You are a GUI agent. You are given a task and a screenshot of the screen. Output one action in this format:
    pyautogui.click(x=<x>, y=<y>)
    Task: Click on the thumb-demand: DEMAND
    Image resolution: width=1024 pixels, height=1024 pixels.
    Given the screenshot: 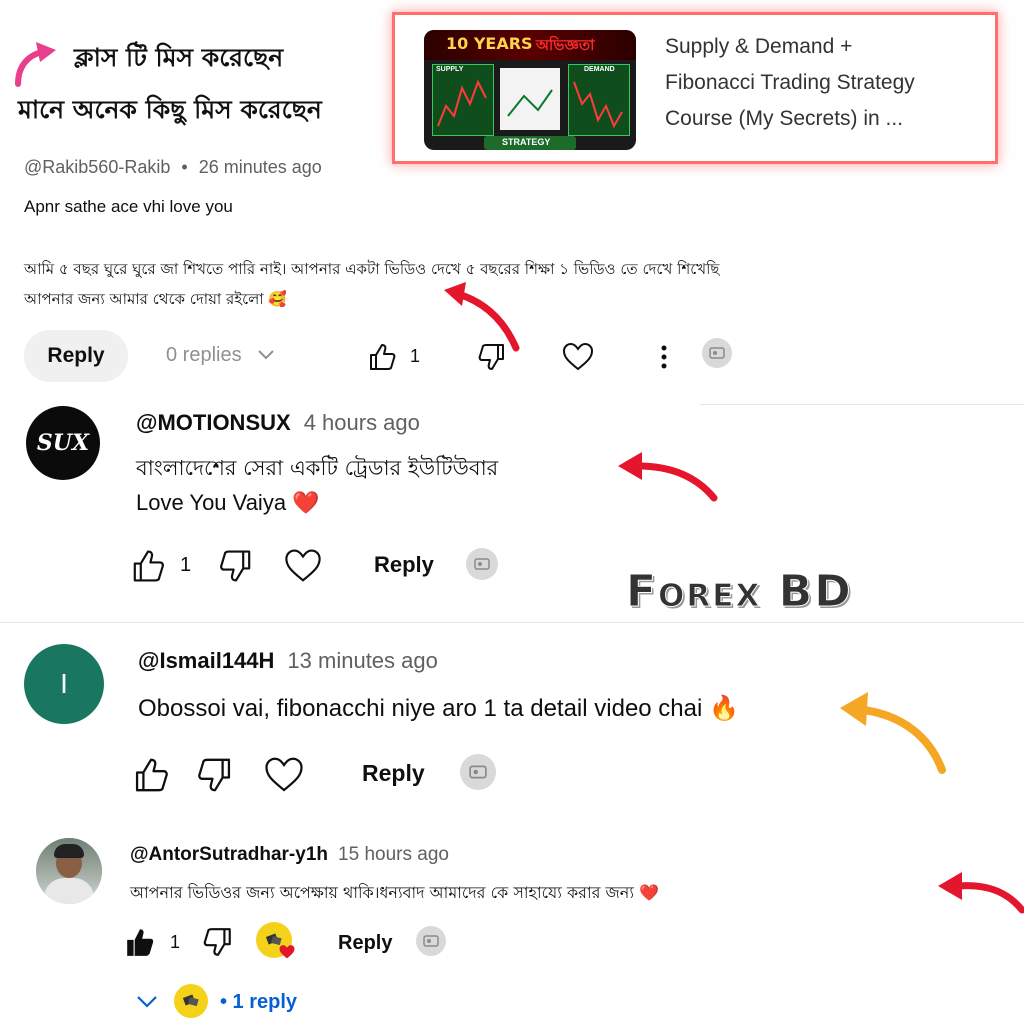 What is the action you would take?
    pyautogui.click(x=599, y=69)
    